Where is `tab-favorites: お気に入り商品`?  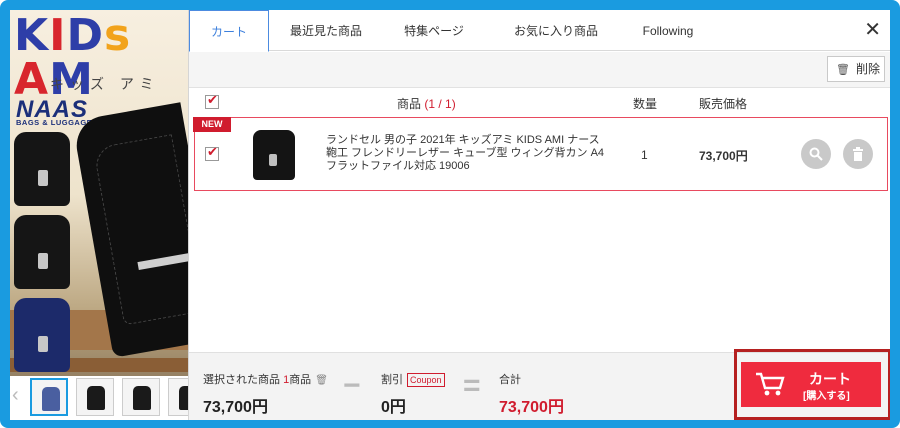
tab-favorites: お気に入り商品 is located at coordinates (556, 30).